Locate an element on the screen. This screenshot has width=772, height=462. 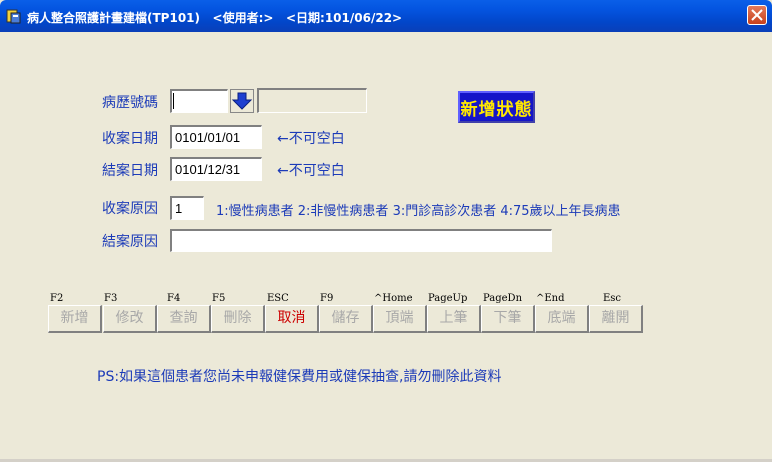
app-icon is located at coordinates (14, 16).